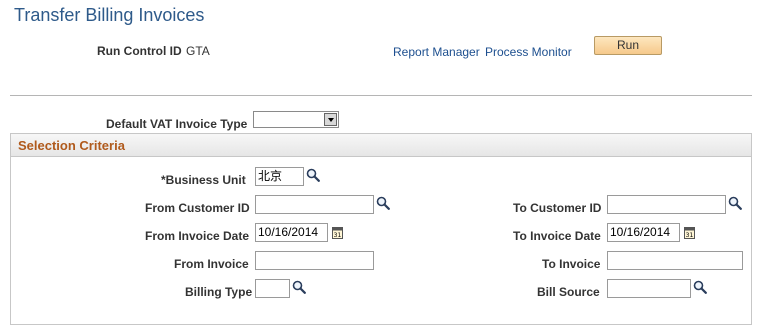 This screenshot has width=762, height=332. I want to click on billing-type-label: Billing Type, so click(219, 292).